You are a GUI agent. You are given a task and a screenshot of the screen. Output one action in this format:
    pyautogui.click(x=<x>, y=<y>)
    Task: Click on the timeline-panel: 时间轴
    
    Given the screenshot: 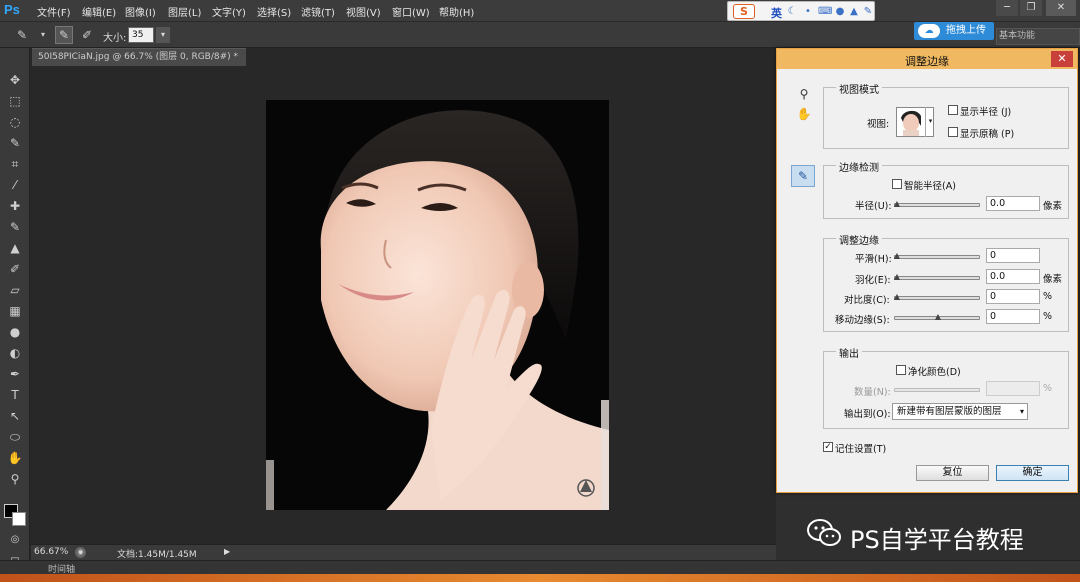 What is the action you would take?
    pyautogui.click(x=540, y=567)
    